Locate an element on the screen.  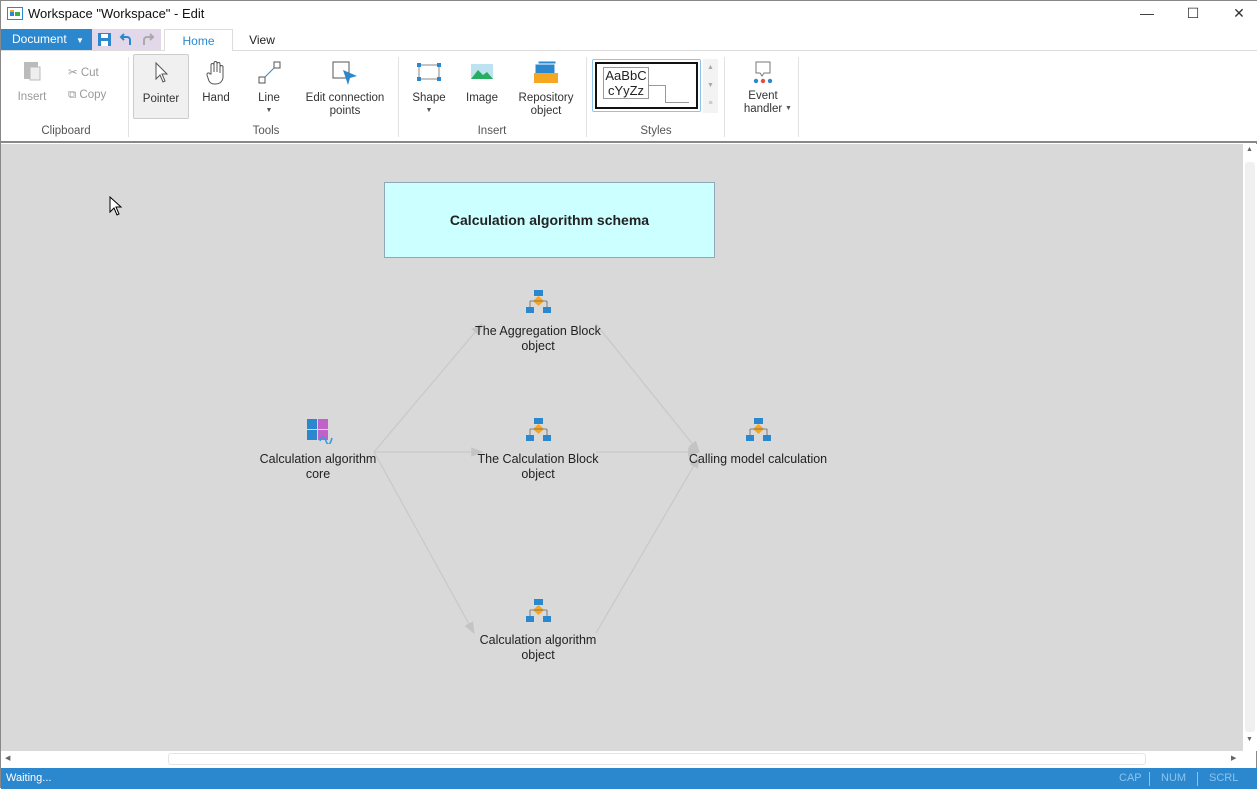
document-menu-button: Document ▼ is located at coordinates (46, 39).